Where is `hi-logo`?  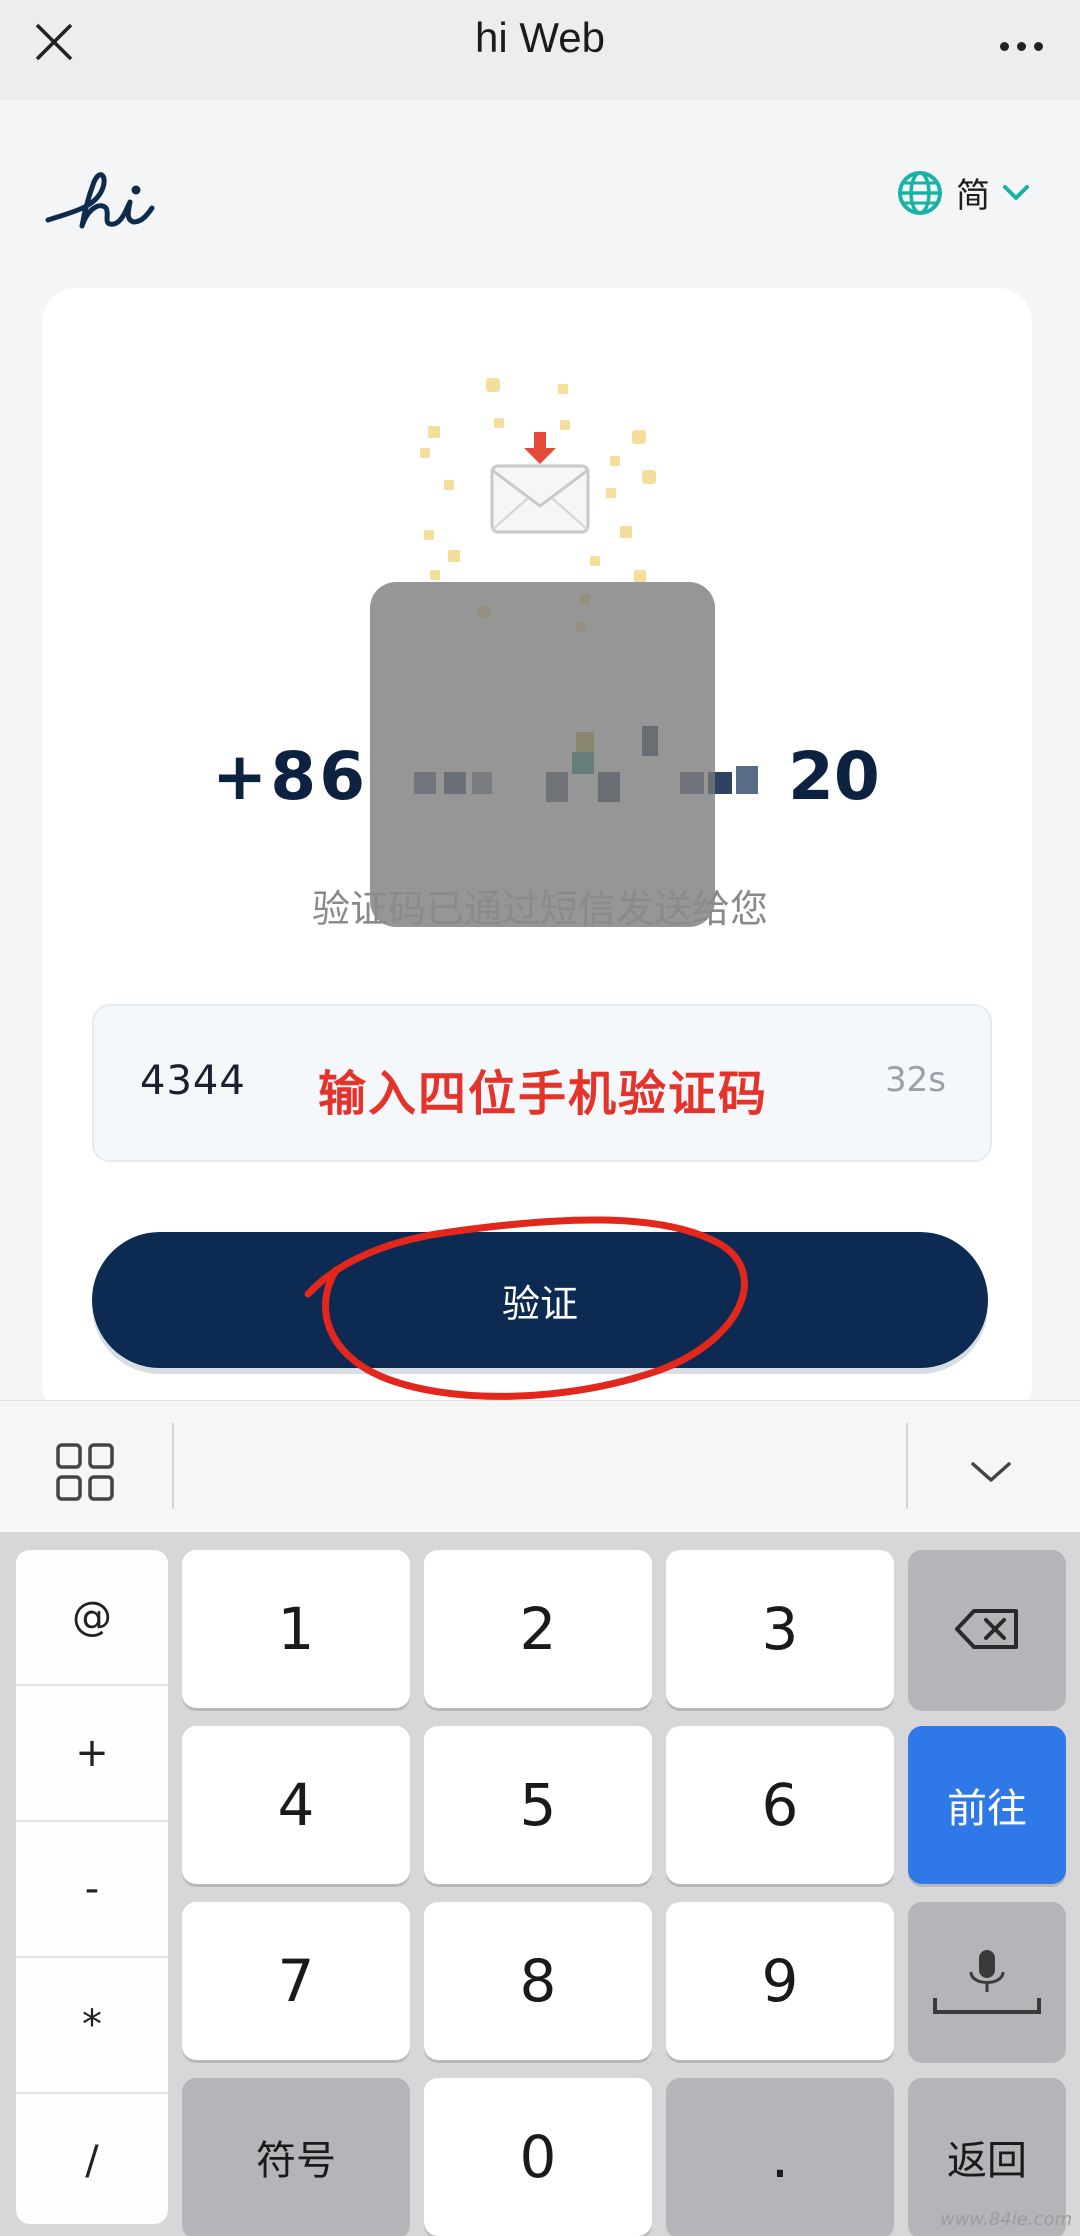 hi-logo is located at coordinates (100, 200).